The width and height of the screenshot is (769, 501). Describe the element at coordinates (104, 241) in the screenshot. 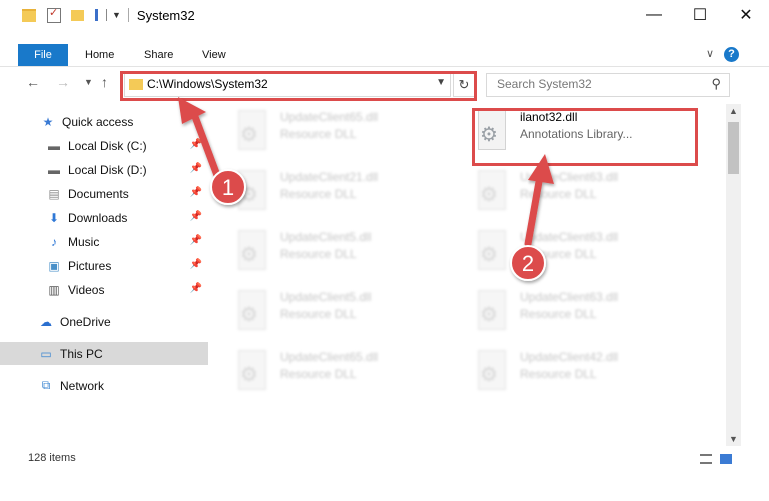

I see `sidebar-item-music: ♪ Music 📌` at that location.